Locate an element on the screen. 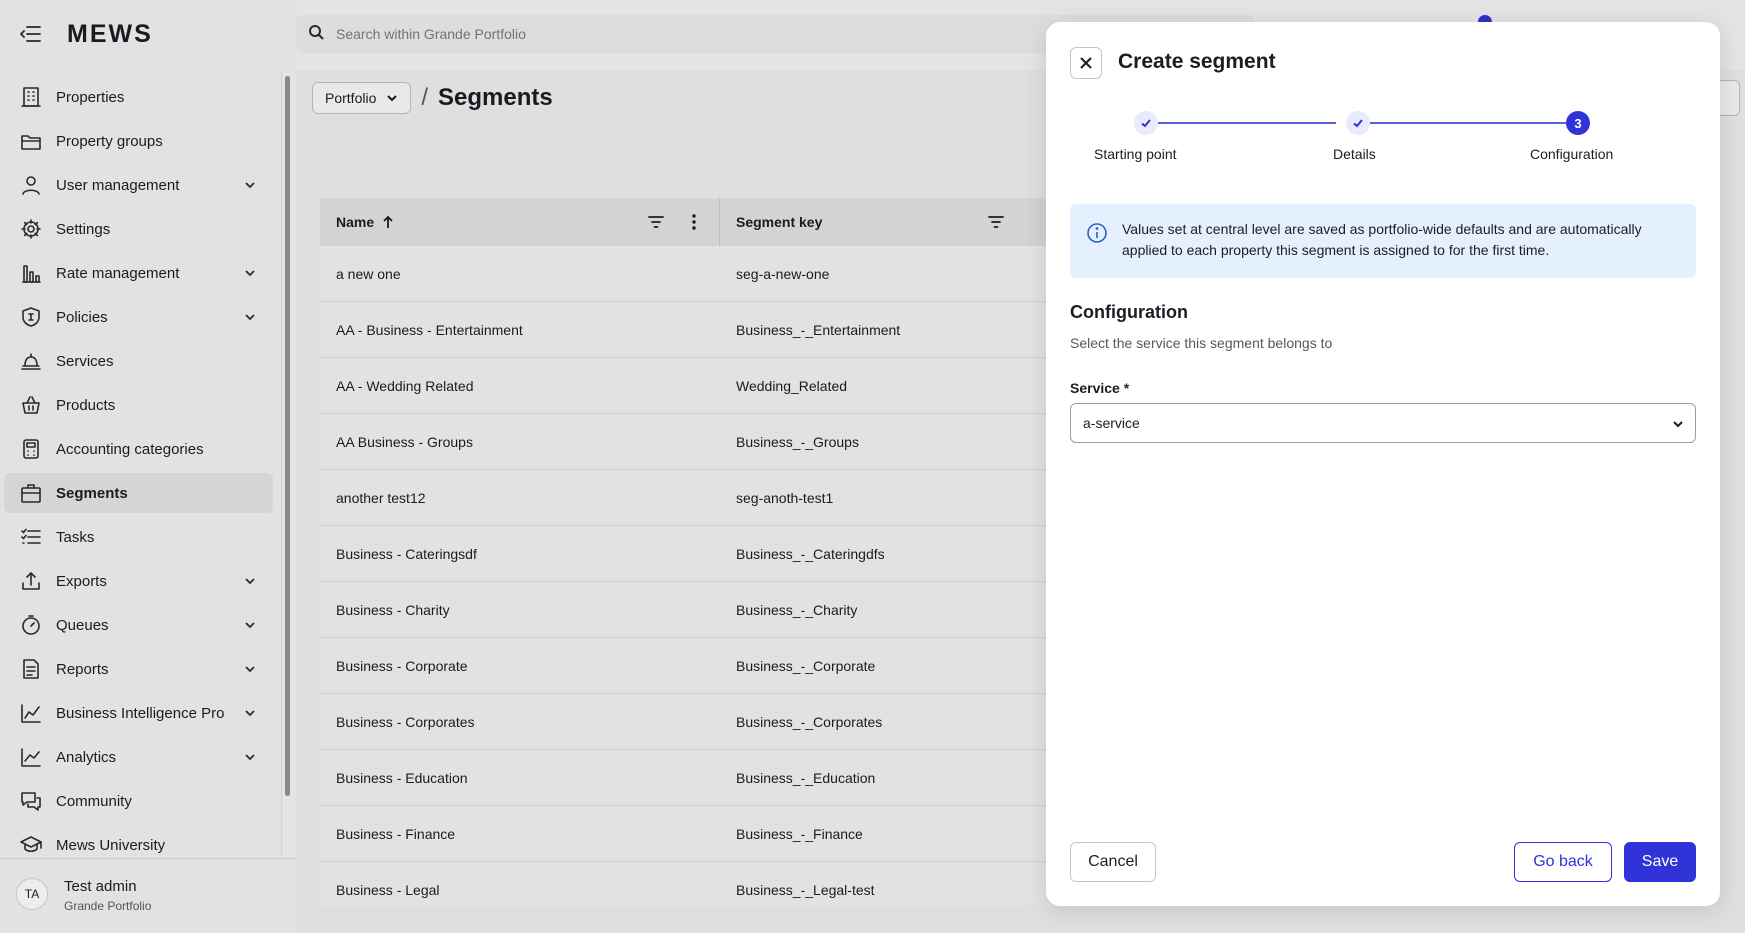 The image size is (1745, 933). close-icon is located at coordinates (1086, 63).